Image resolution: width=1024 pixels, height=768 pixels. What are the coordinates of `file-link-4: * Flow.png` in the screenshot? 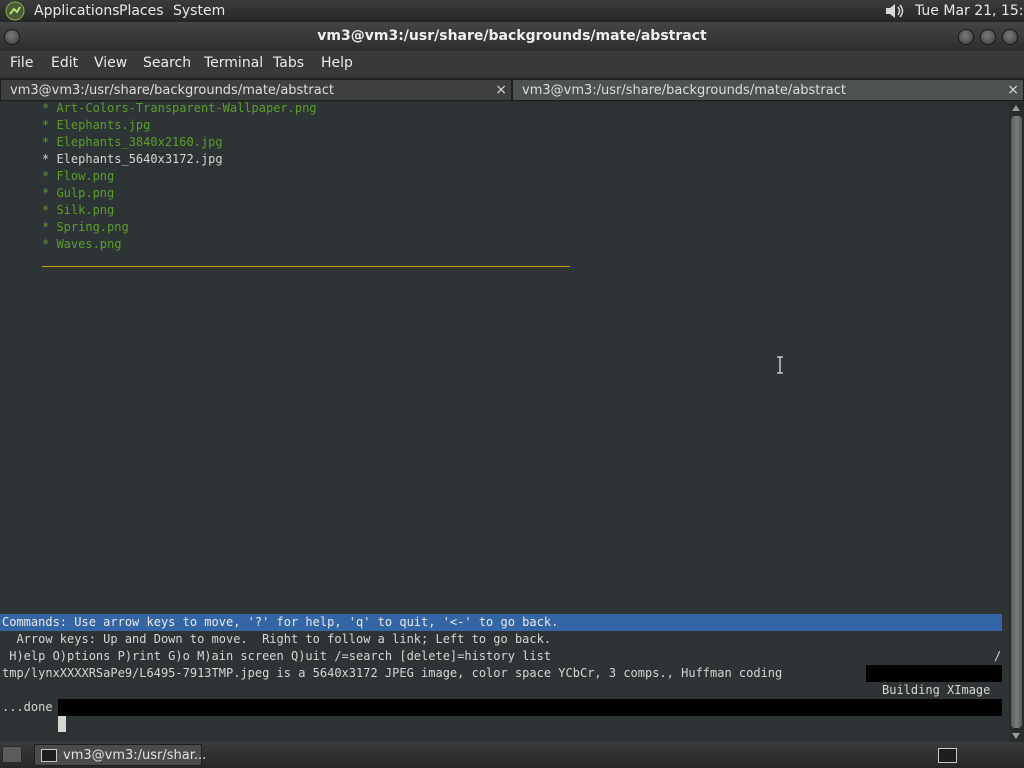 It's located at (78, 176).